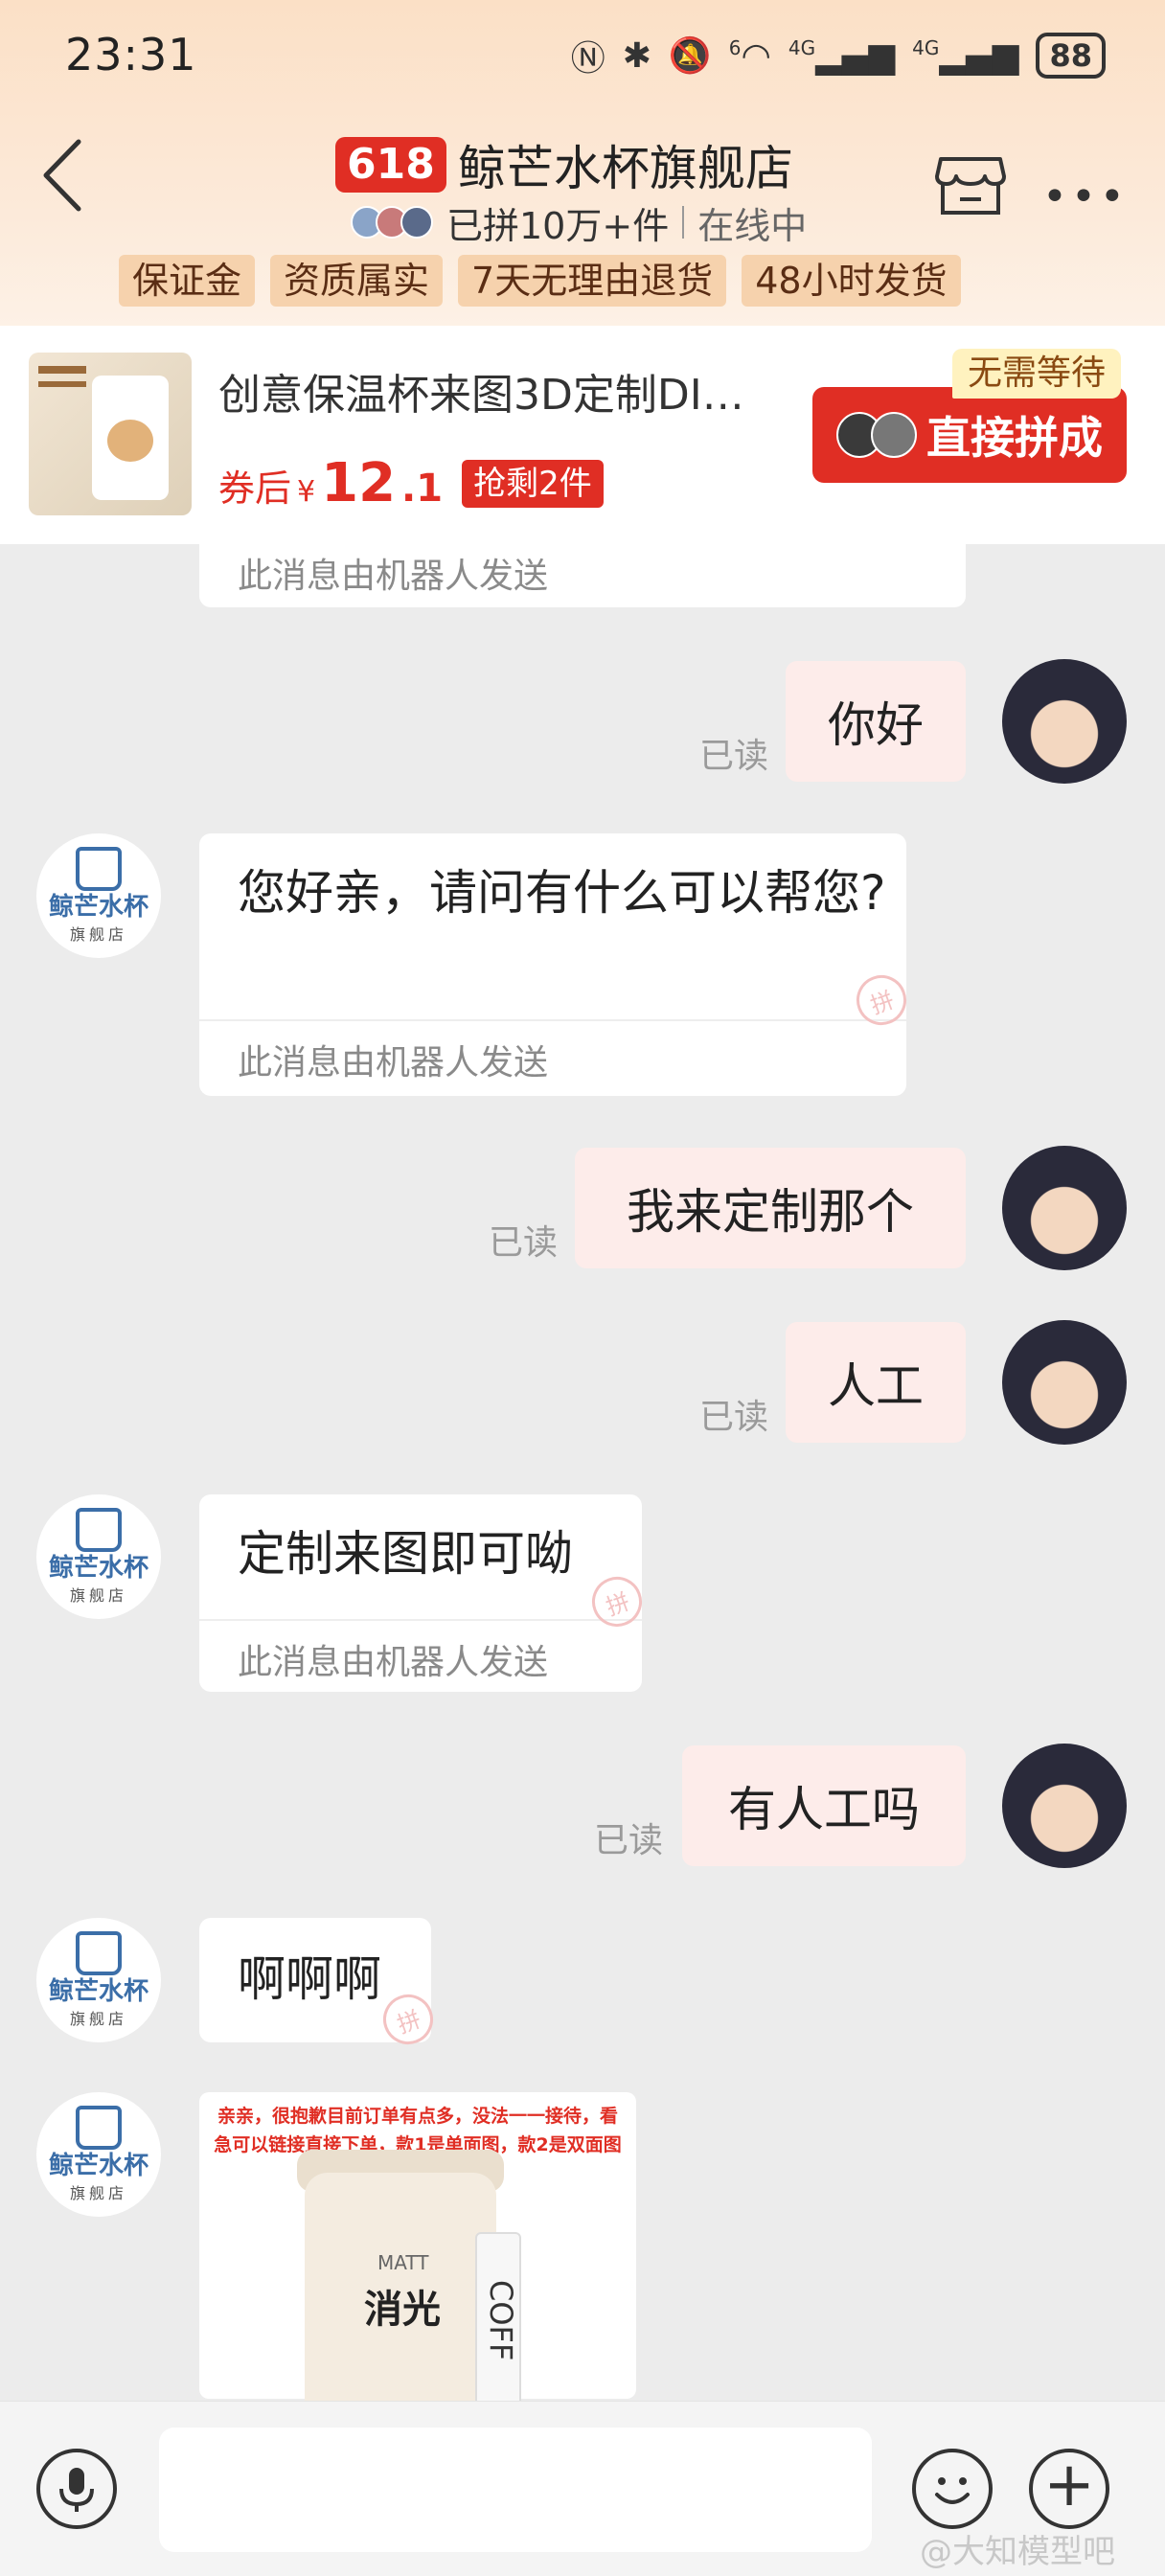 This screenshot has width=1165, height=2576. Describe the element at coordinates (625, 168) in the screenshot. I see `store-name: 鲸芒水杯旗舰店` at that location.